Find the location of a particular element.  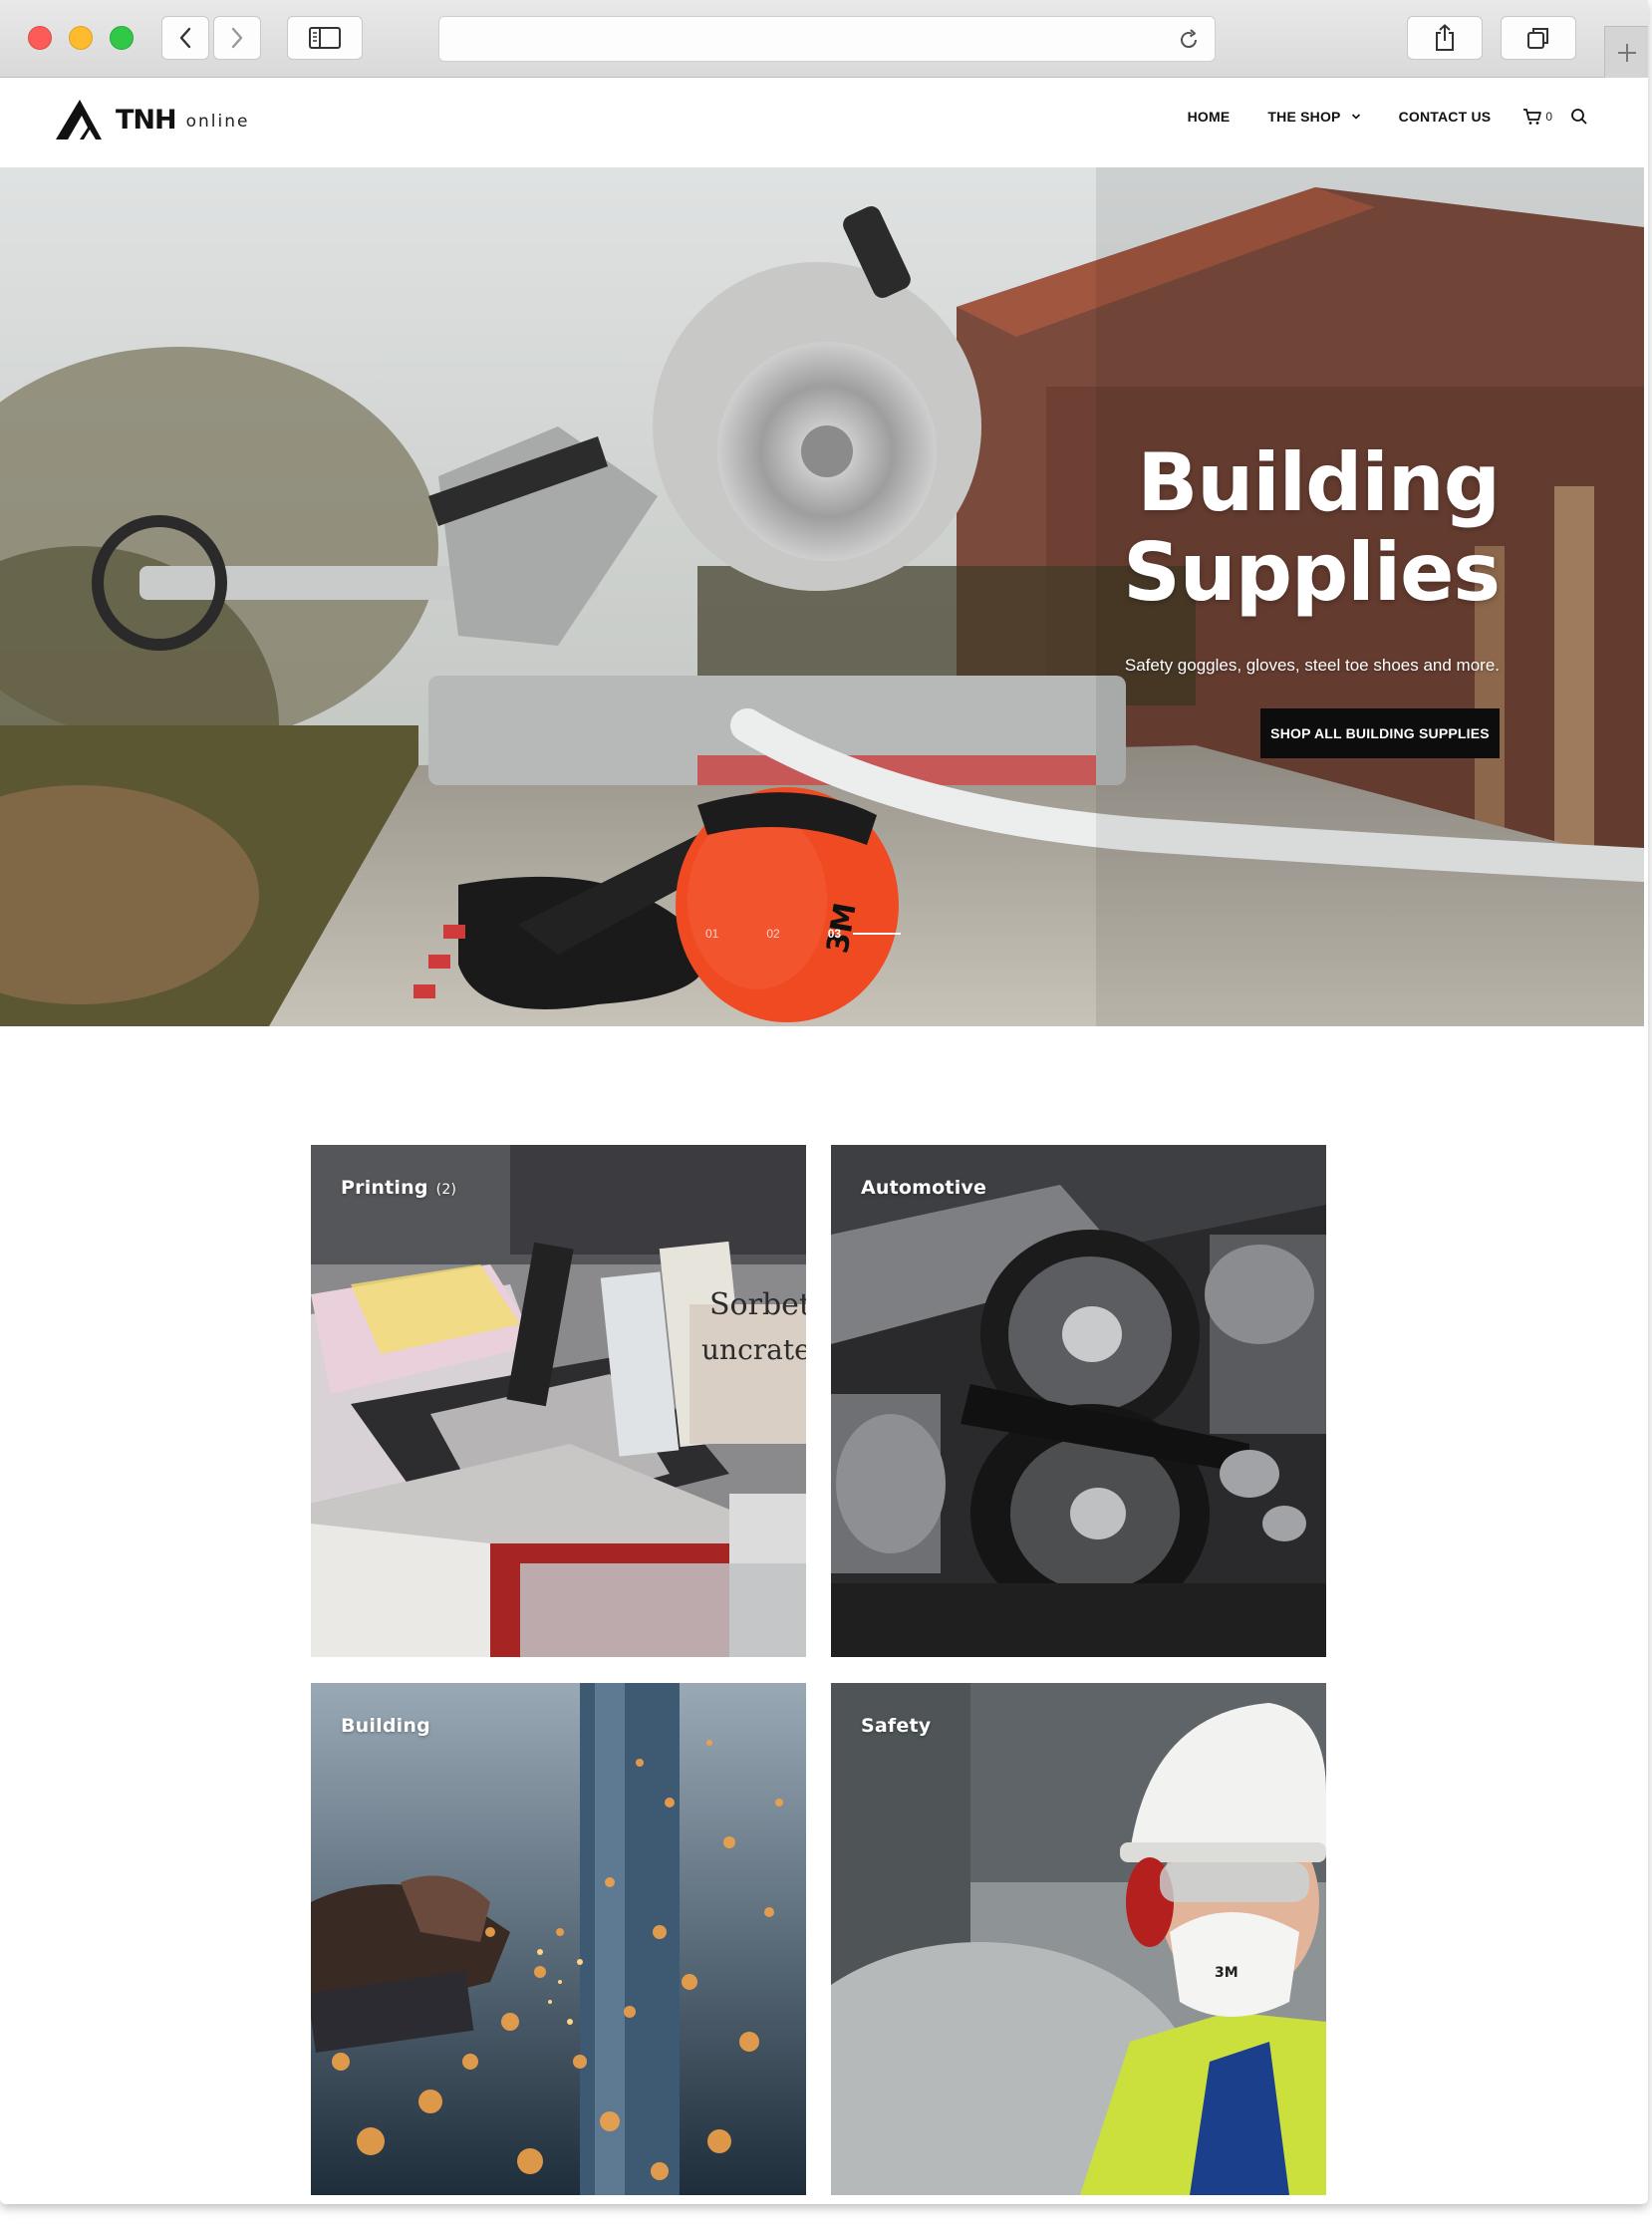

category-tile-safety: 3M Safety is located at coordinates (1078, 1939).